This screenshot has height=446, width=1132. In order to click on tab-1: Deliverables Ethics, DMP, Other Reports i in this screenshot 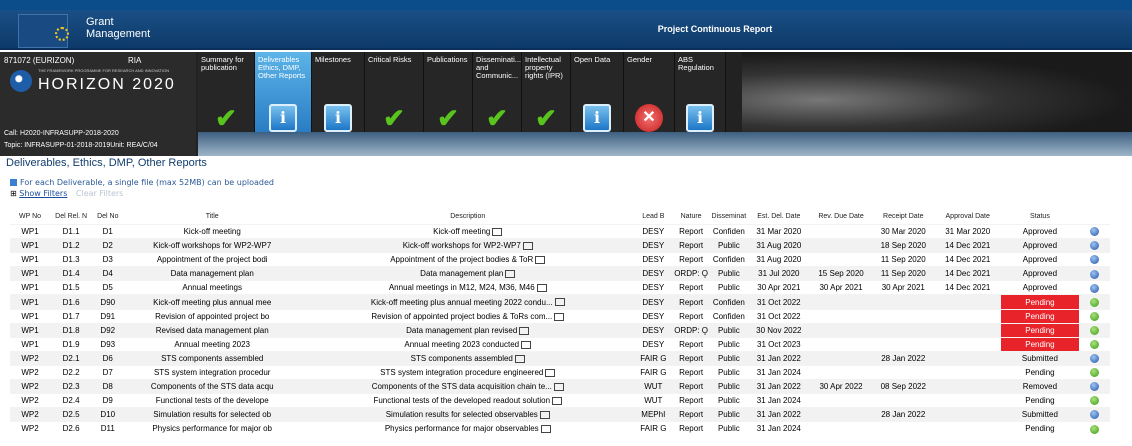, I will do `click(283, 92)`.